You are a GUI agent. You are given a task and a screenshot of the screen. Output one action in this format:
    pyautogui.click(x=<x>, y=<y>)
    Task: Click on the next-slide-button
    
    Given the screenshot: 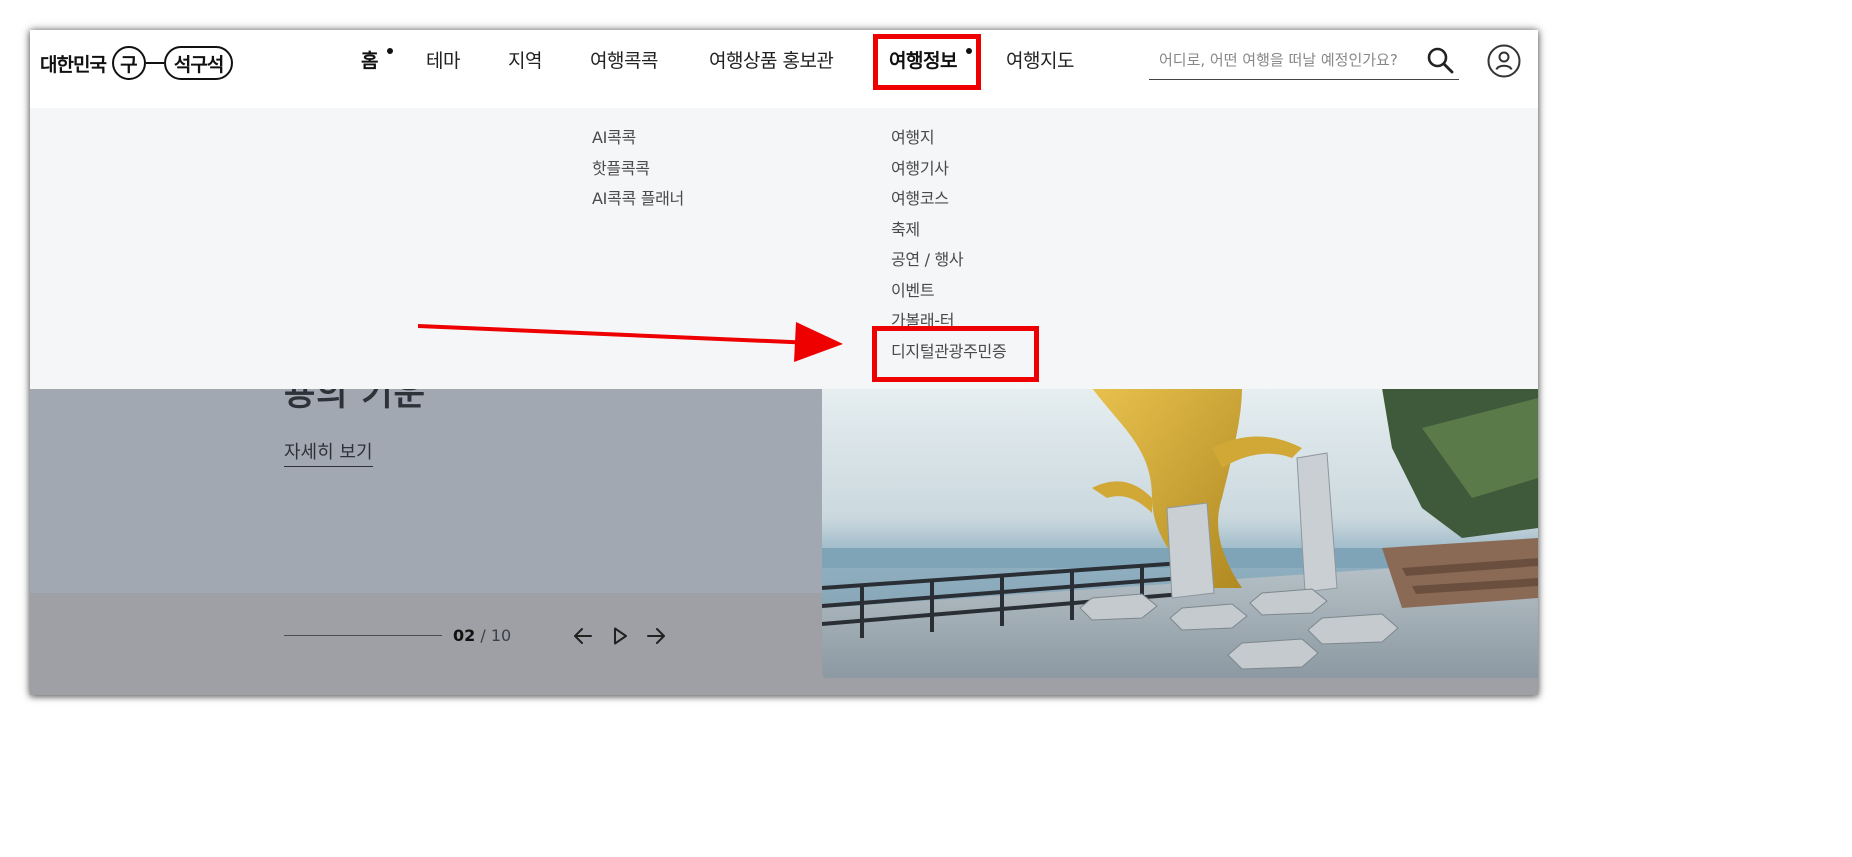 What is the action you would take?
    pyautogui.click(x=656, y=636)
    